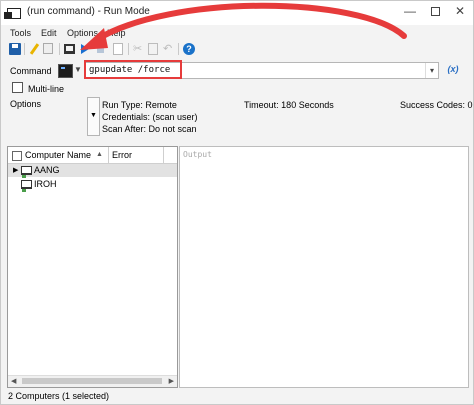  I want to click on maximize-icon, so click(435, 11).